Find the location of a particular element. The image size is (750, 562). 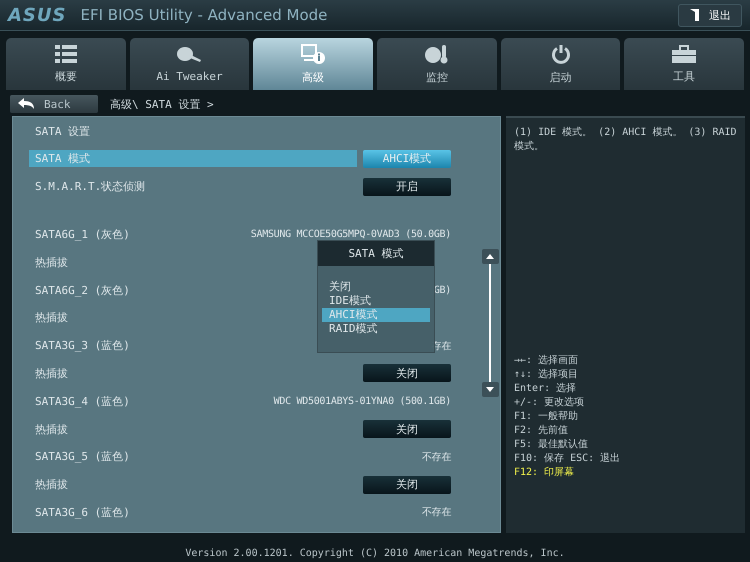

tab: 启动 is located at coordinates (560, 64).